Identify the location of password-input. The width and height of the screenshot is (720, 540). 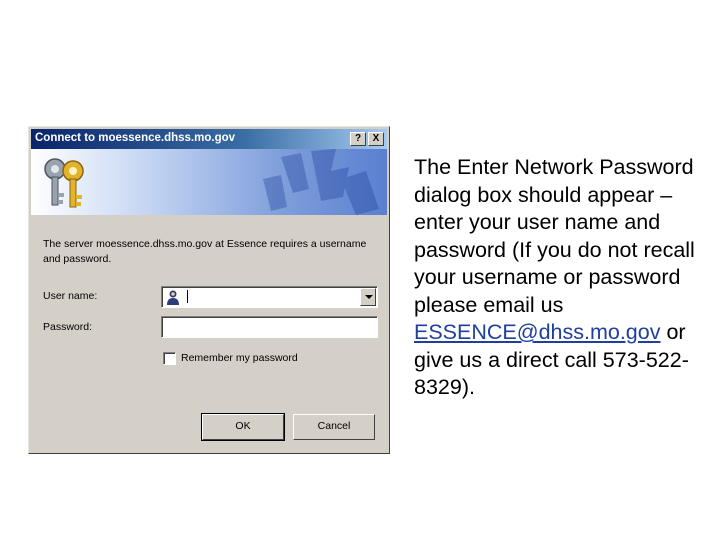
(266, 327).